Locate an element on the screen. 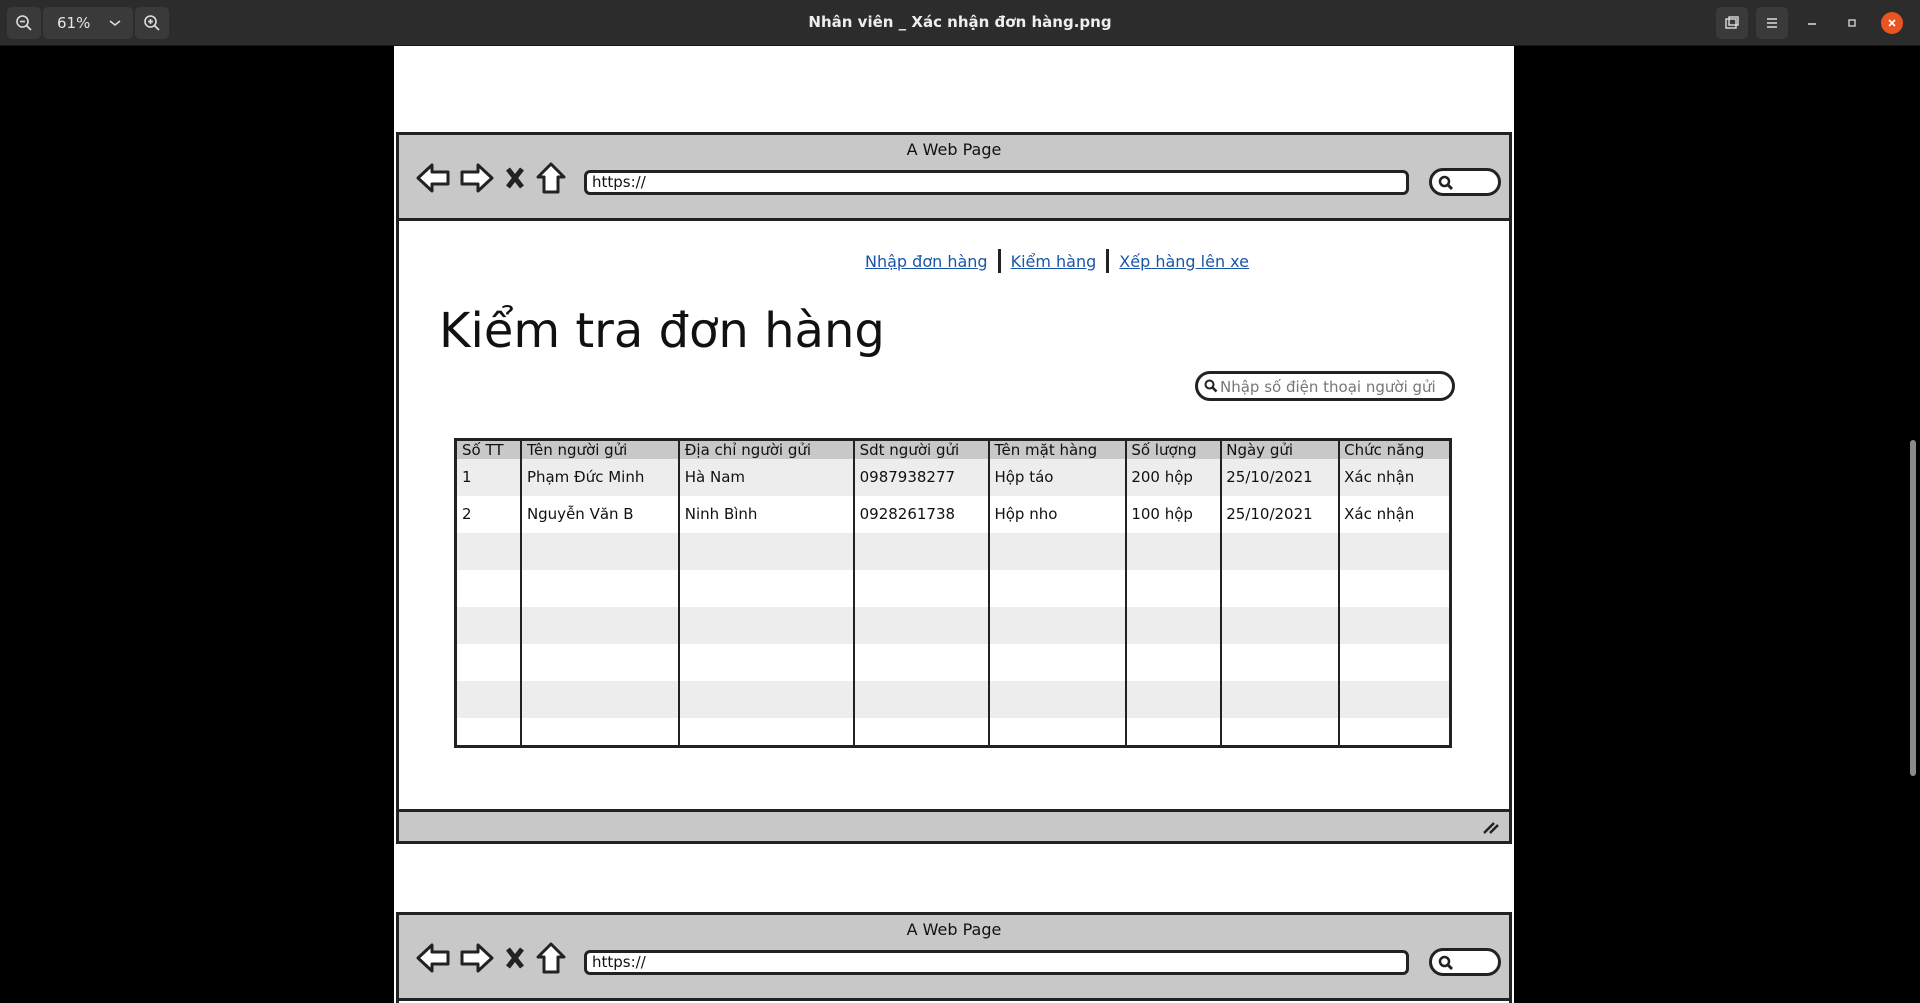 This screenshot has height=1003, width=1920. close-button is located at coordinates (1892, 23).